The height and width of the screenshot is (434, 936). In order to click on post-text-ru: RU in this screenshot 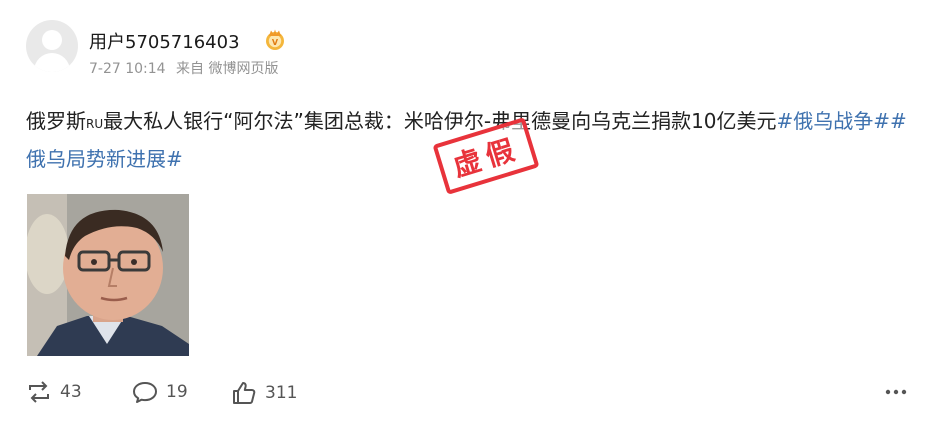, I will do `click(95, 124)`.